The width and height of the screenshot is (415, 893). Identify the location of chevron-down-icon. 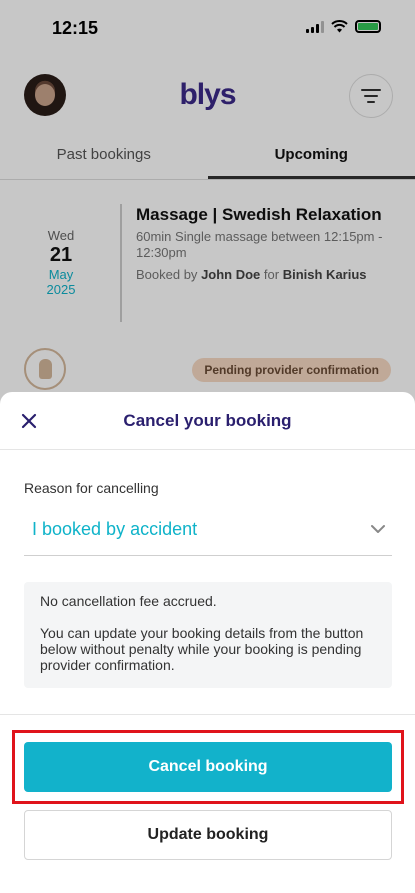
(378, 529).